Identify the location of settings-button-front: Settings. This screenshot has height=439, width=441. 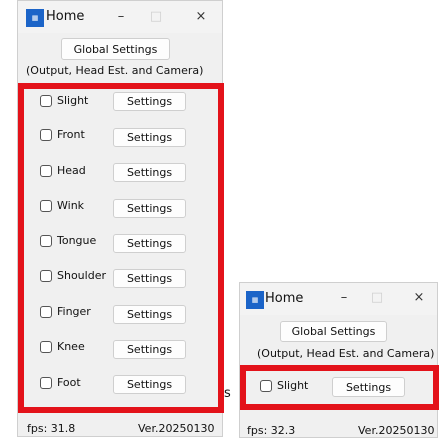
(149, 137).